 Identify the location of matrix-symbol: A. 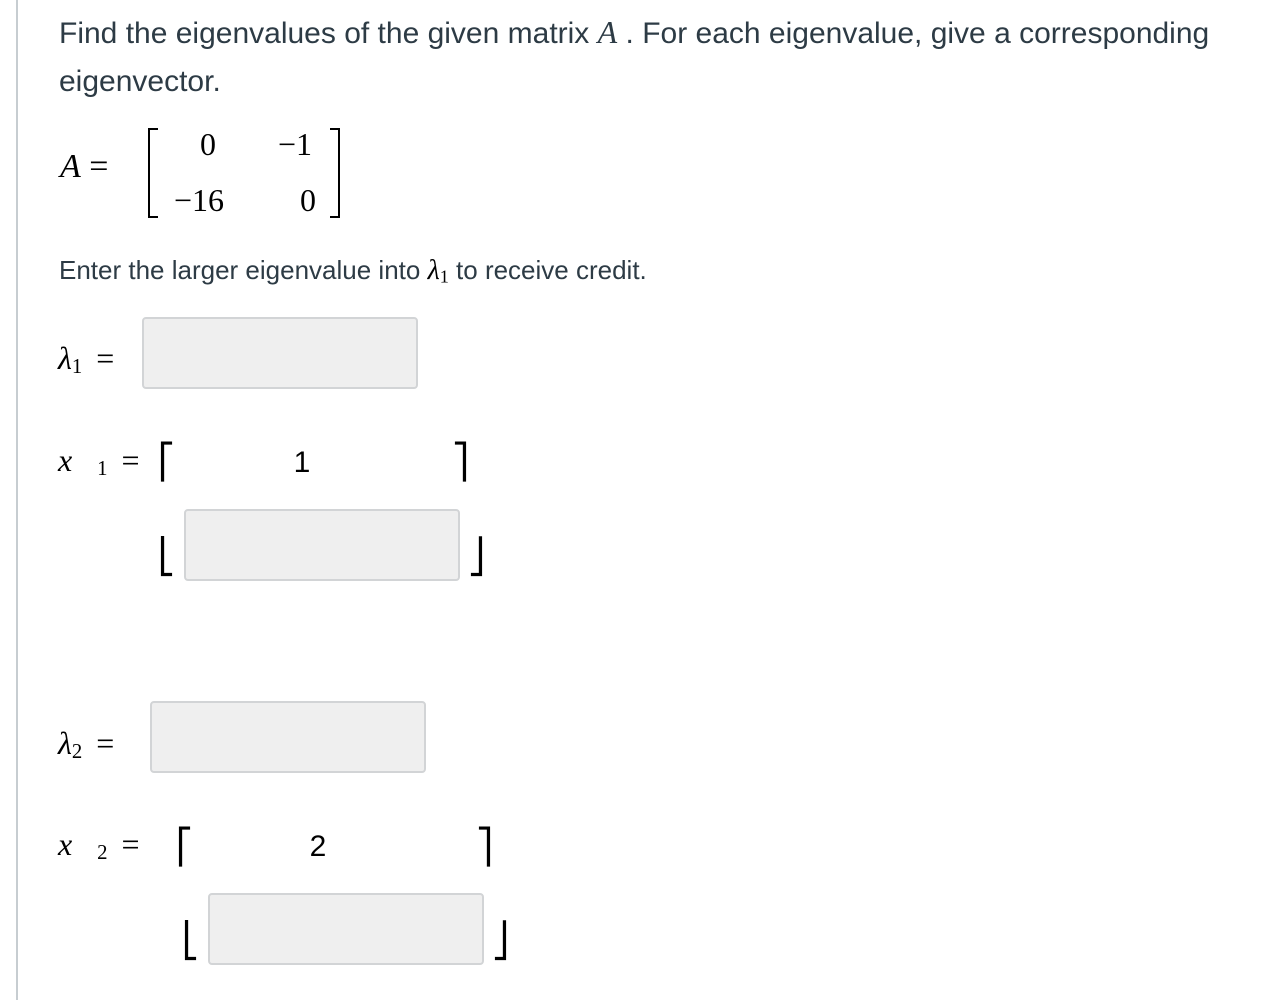
(607, 32).